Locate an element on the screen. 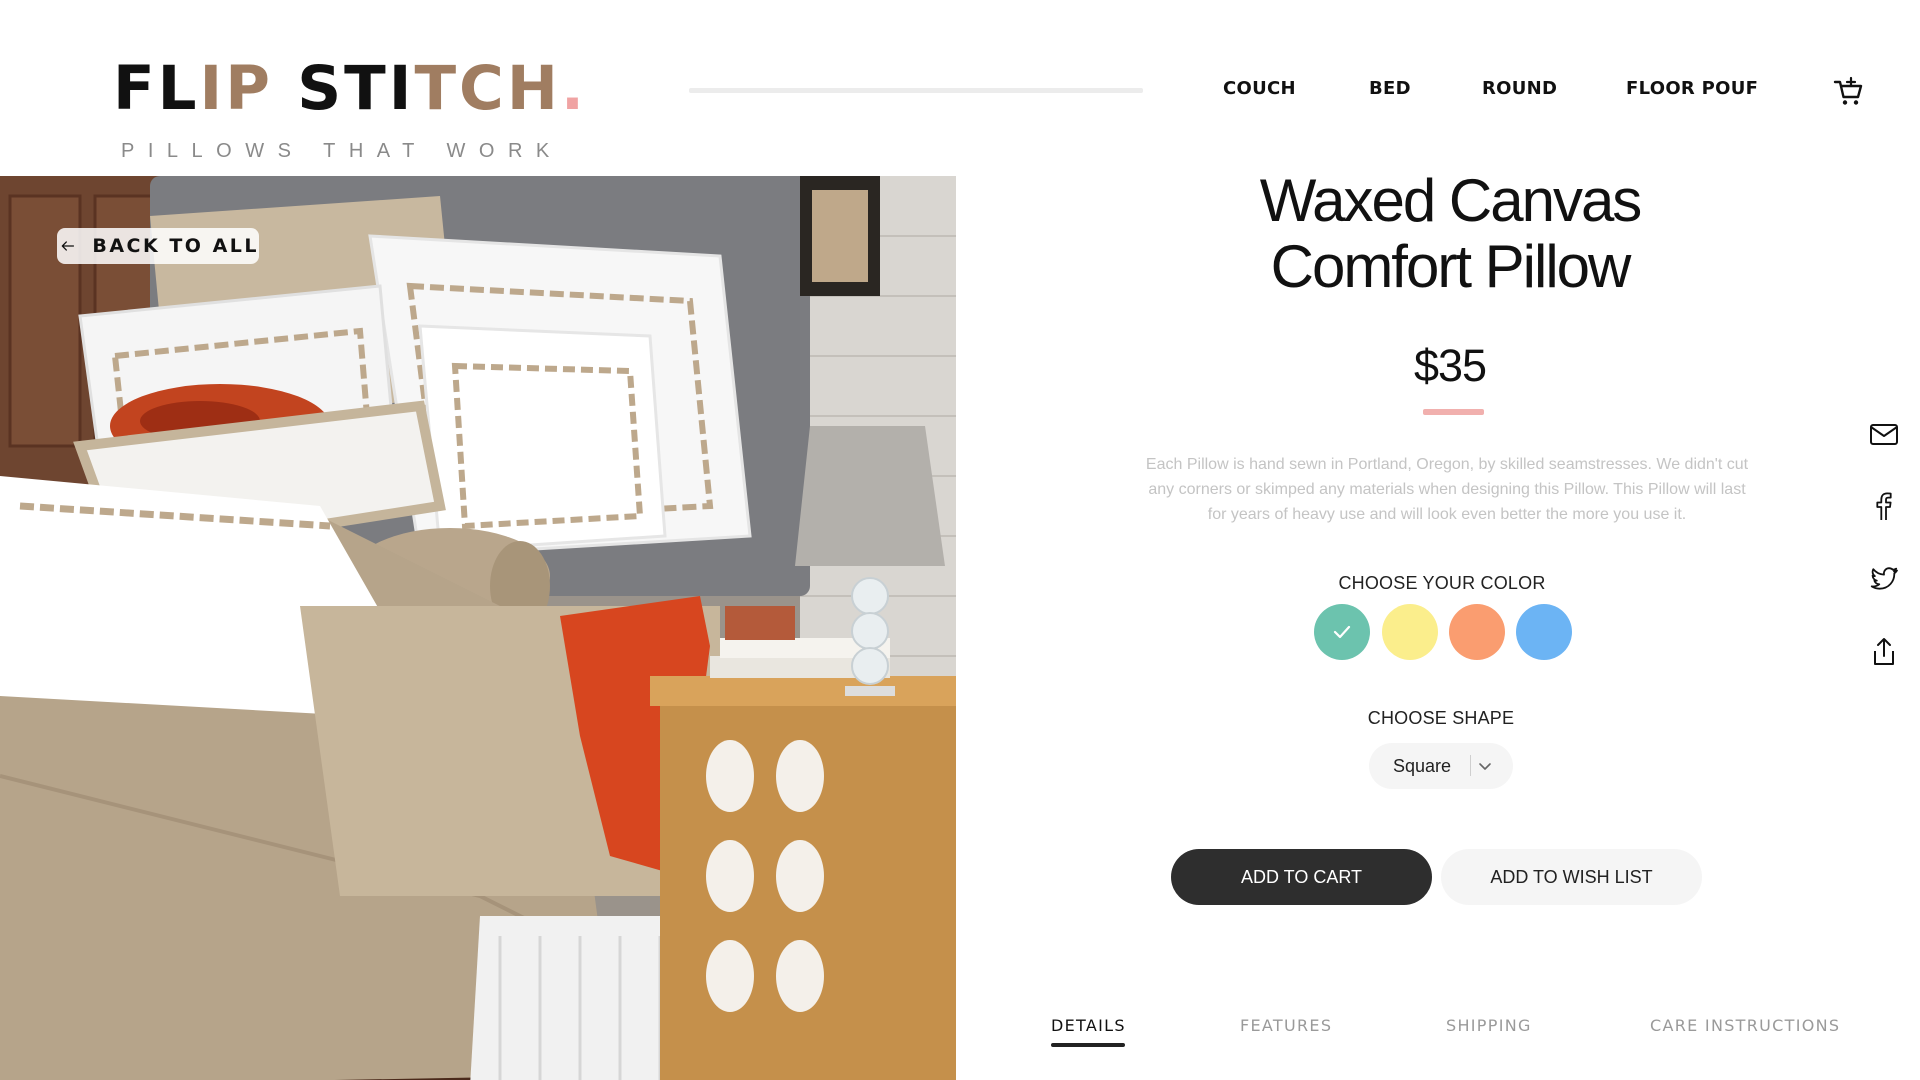  arrow-left-icon is located at coordinates (68, 246).